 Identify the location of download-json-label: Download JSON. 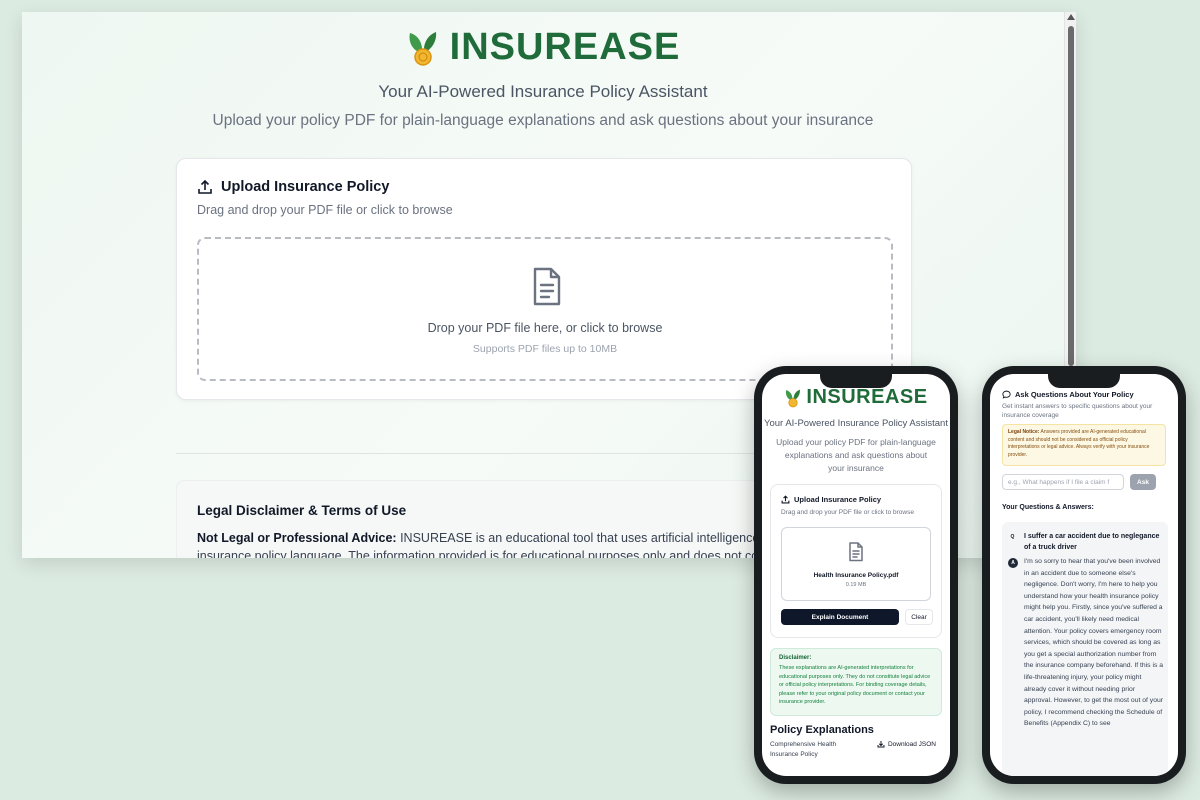
(911, 744).